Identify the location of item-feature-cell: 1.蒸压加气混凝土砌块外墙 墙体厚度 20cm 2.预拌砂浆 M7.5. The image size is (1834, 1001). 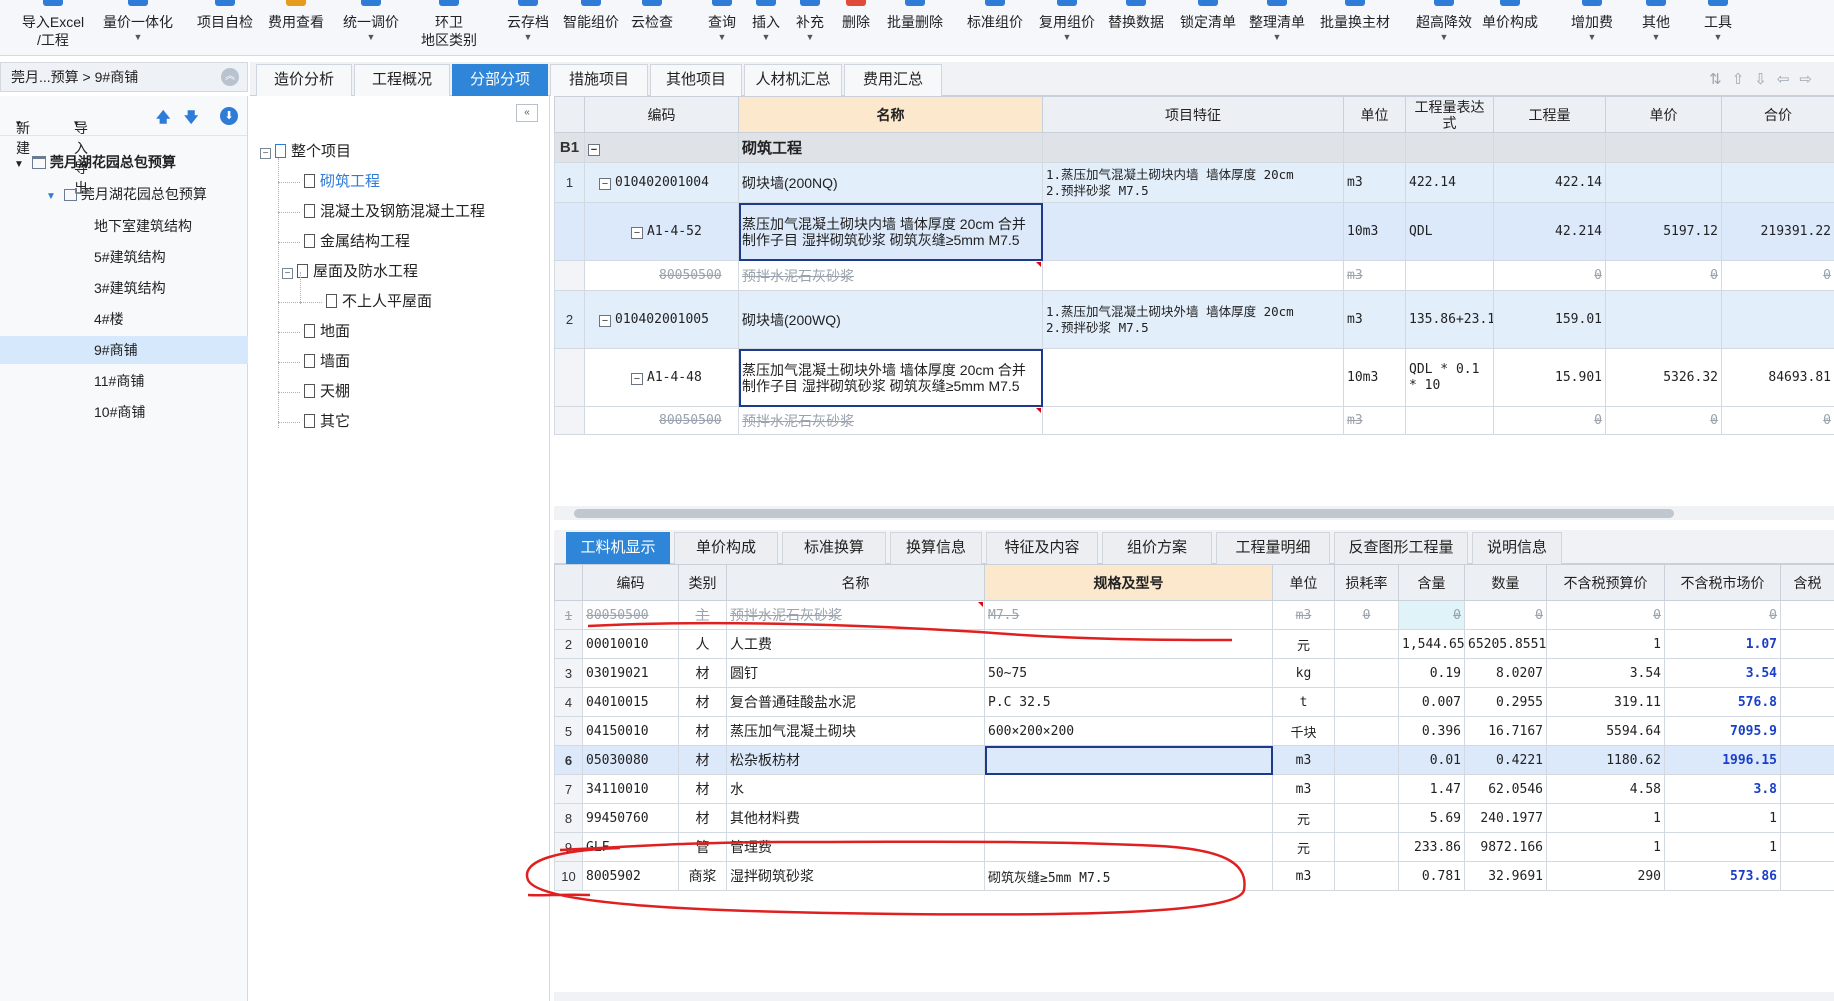
(1193, 319).